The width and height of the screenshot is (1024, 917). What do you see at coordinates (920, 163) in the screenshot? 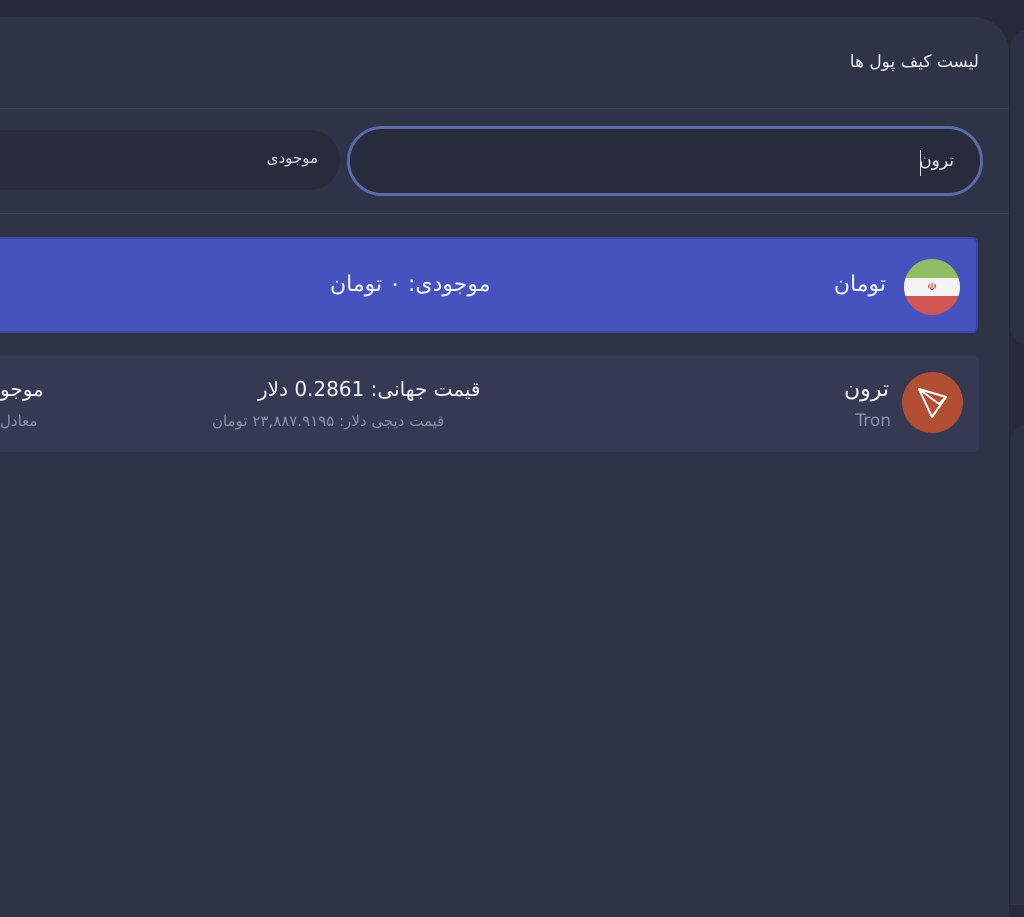
I see `text-caret` at bounding box center [920, 163].